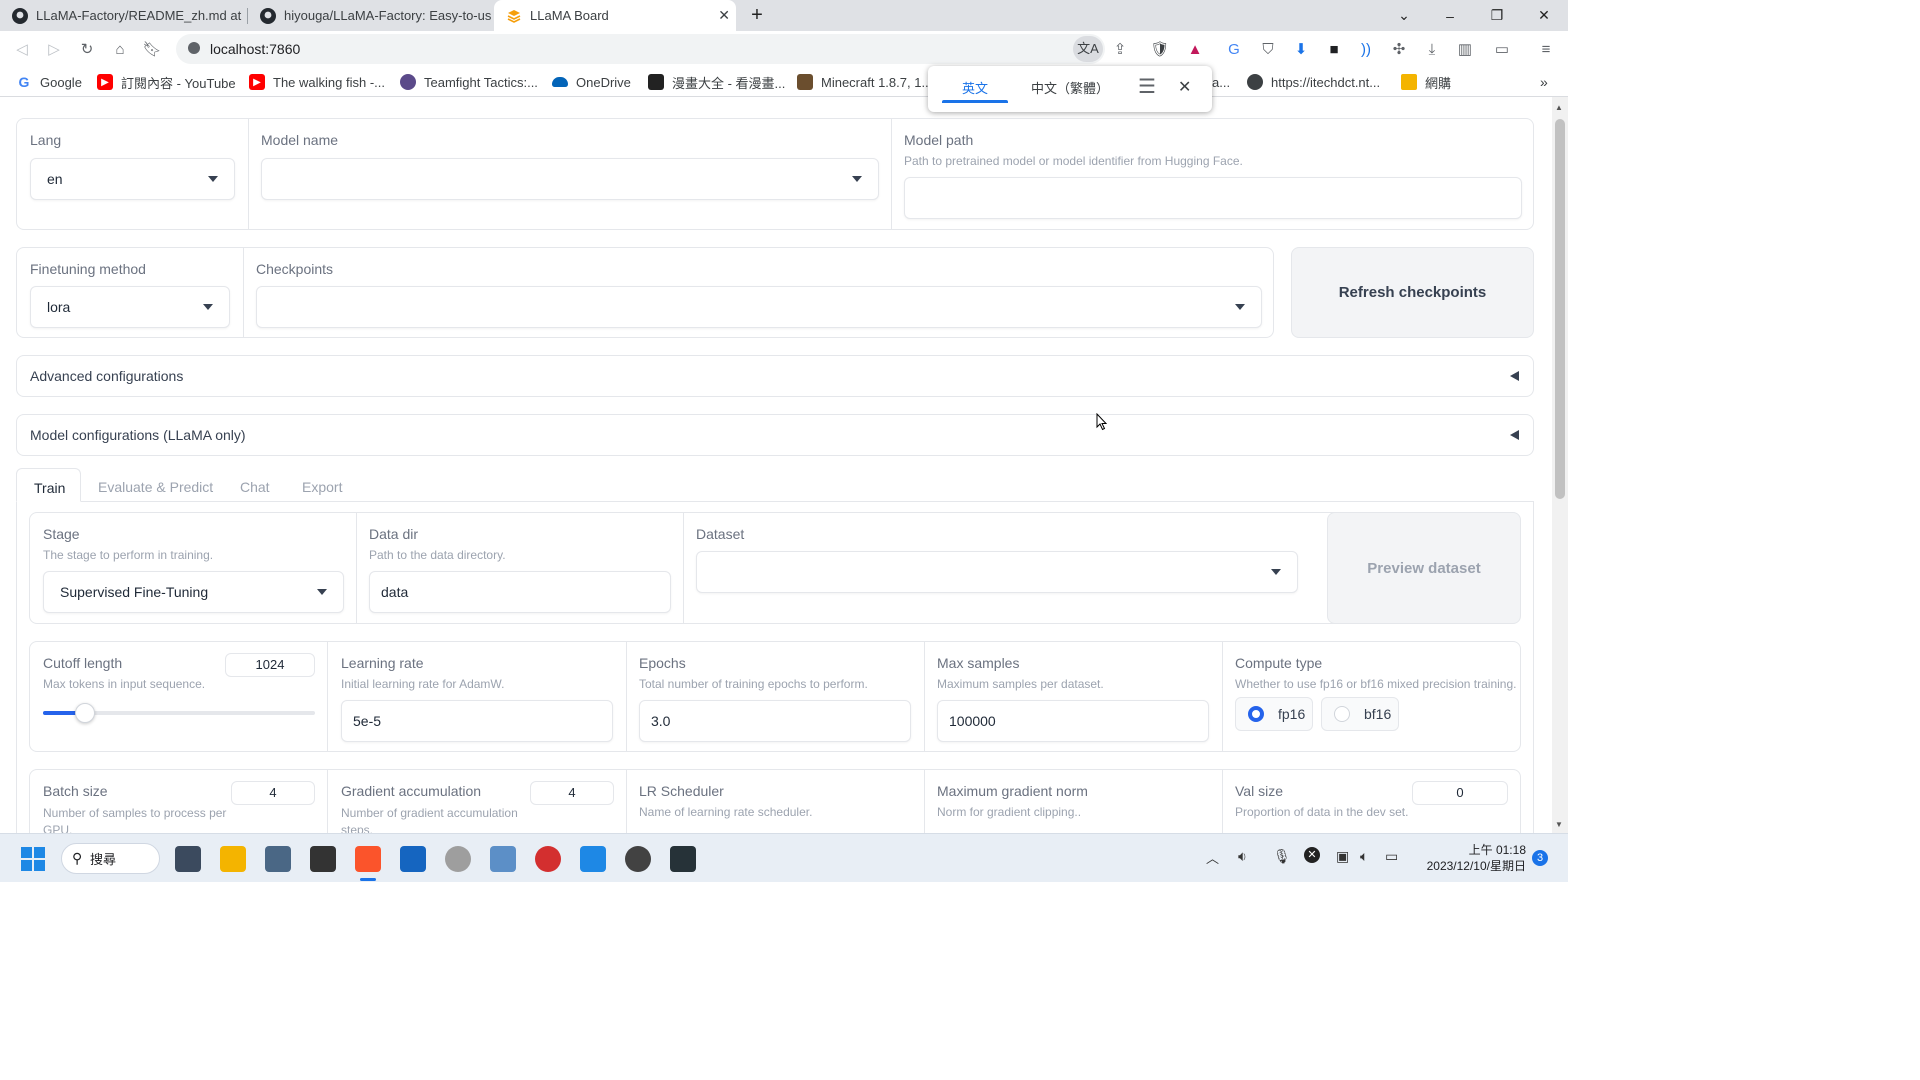 The width and height of the screenshot is (1920, 1080). Describe the element at coordinates (49, 82) in the screenshot. I see `bookmark-item: G Google` at that location.